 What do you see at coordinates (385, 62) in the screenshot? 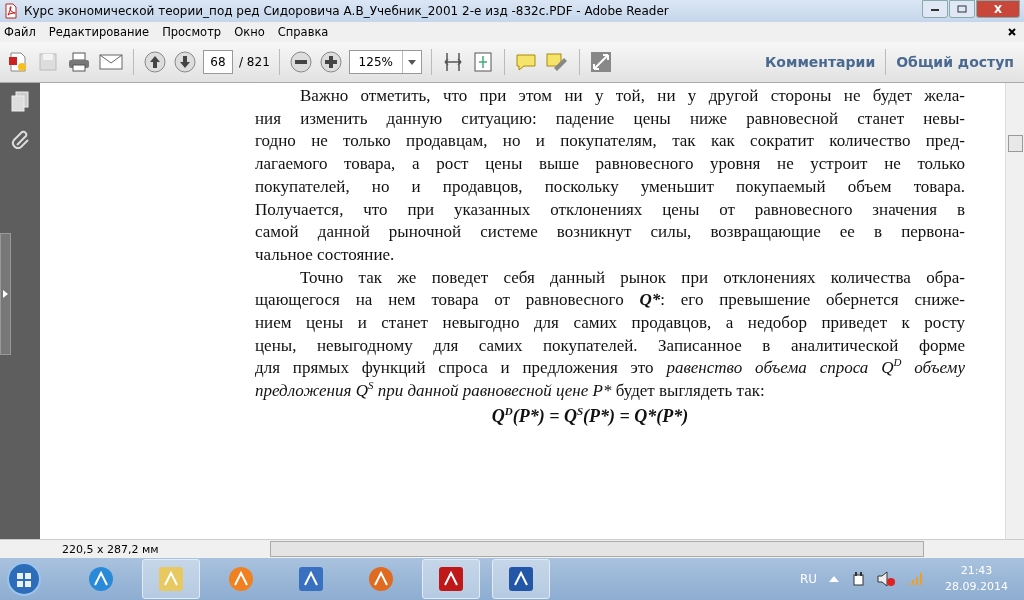
I see `zoom-dropdown: 125%` at bounding box center [385, 62].